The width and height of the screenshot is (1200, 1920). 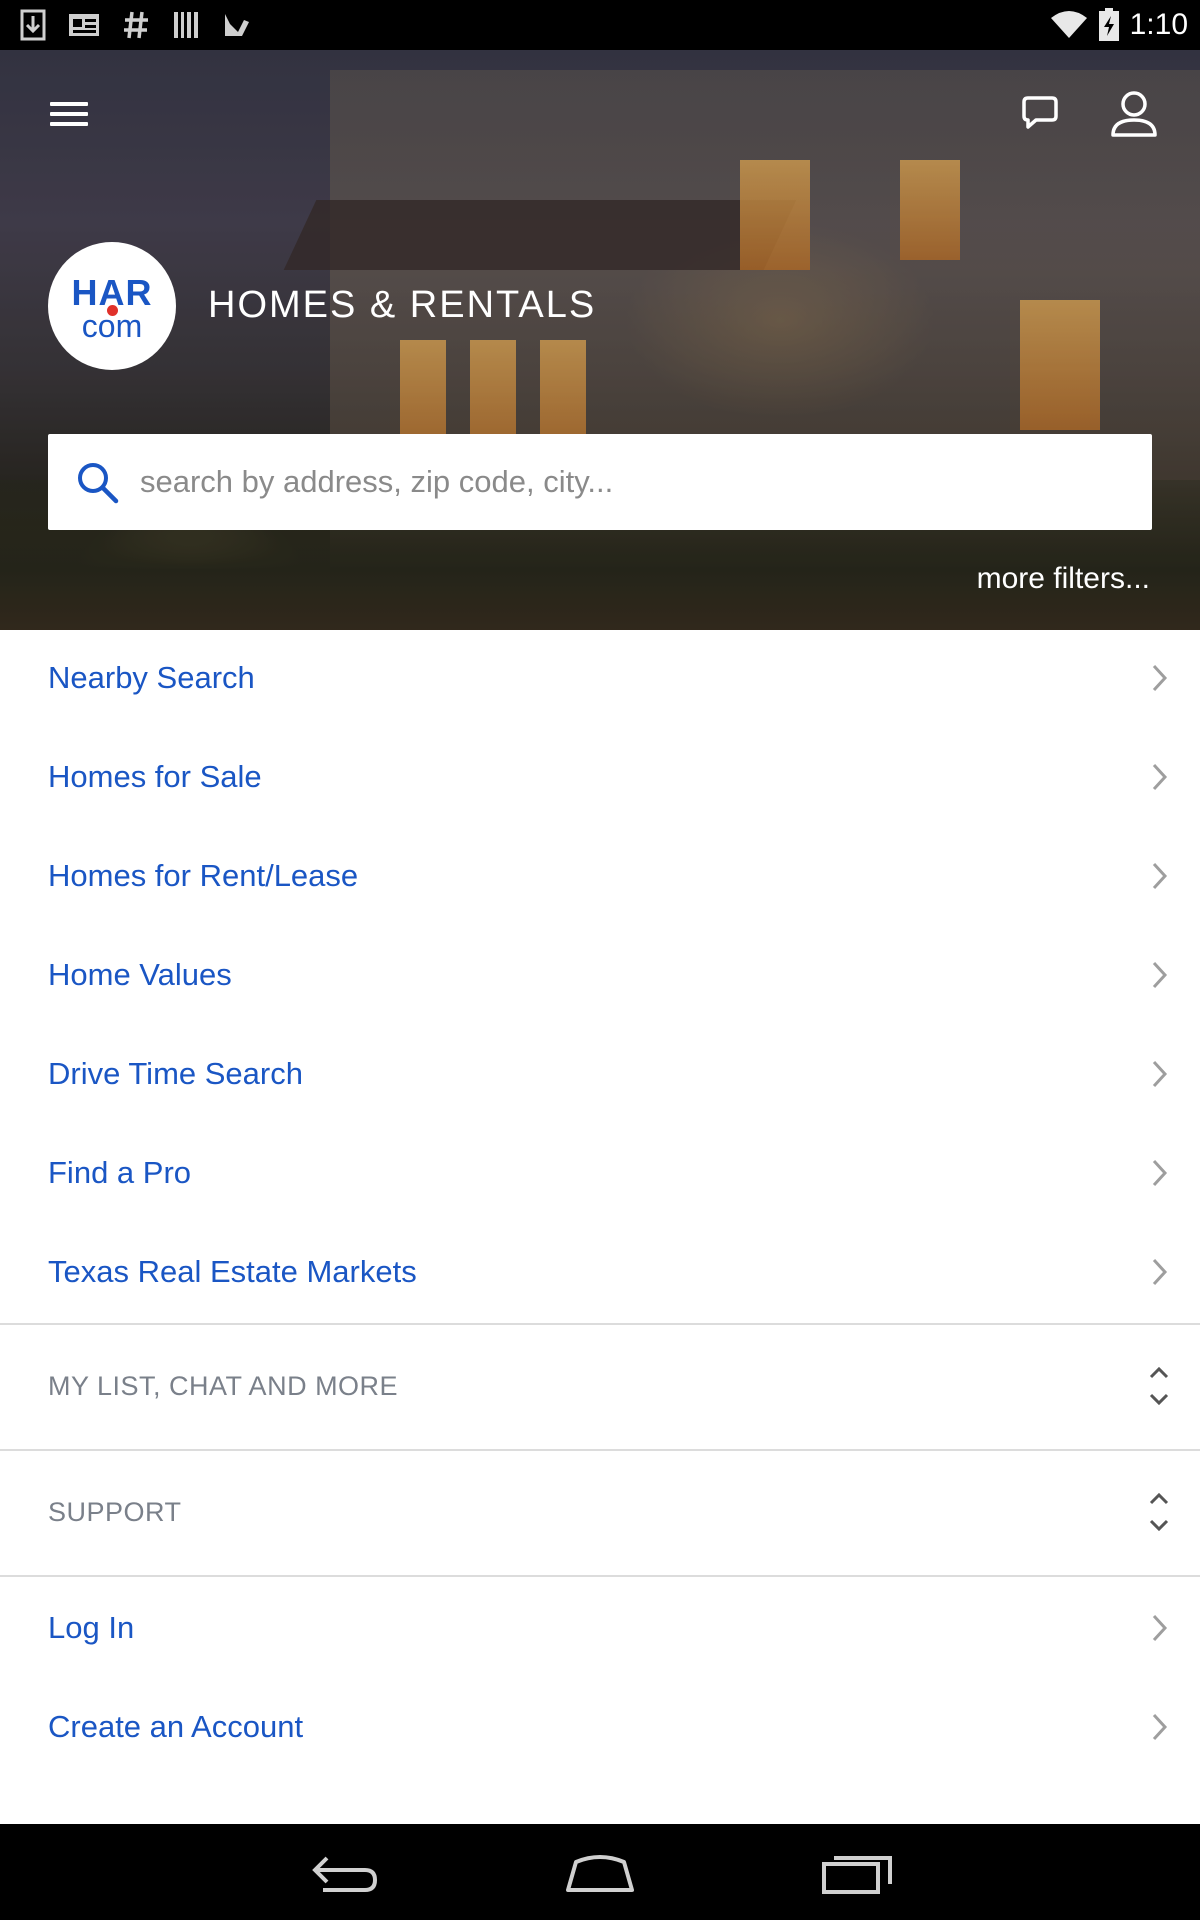 What do you see at coordinates (237, 25) in the screenshot?
I see `play-store-icon` at bounding box center [237, 25].